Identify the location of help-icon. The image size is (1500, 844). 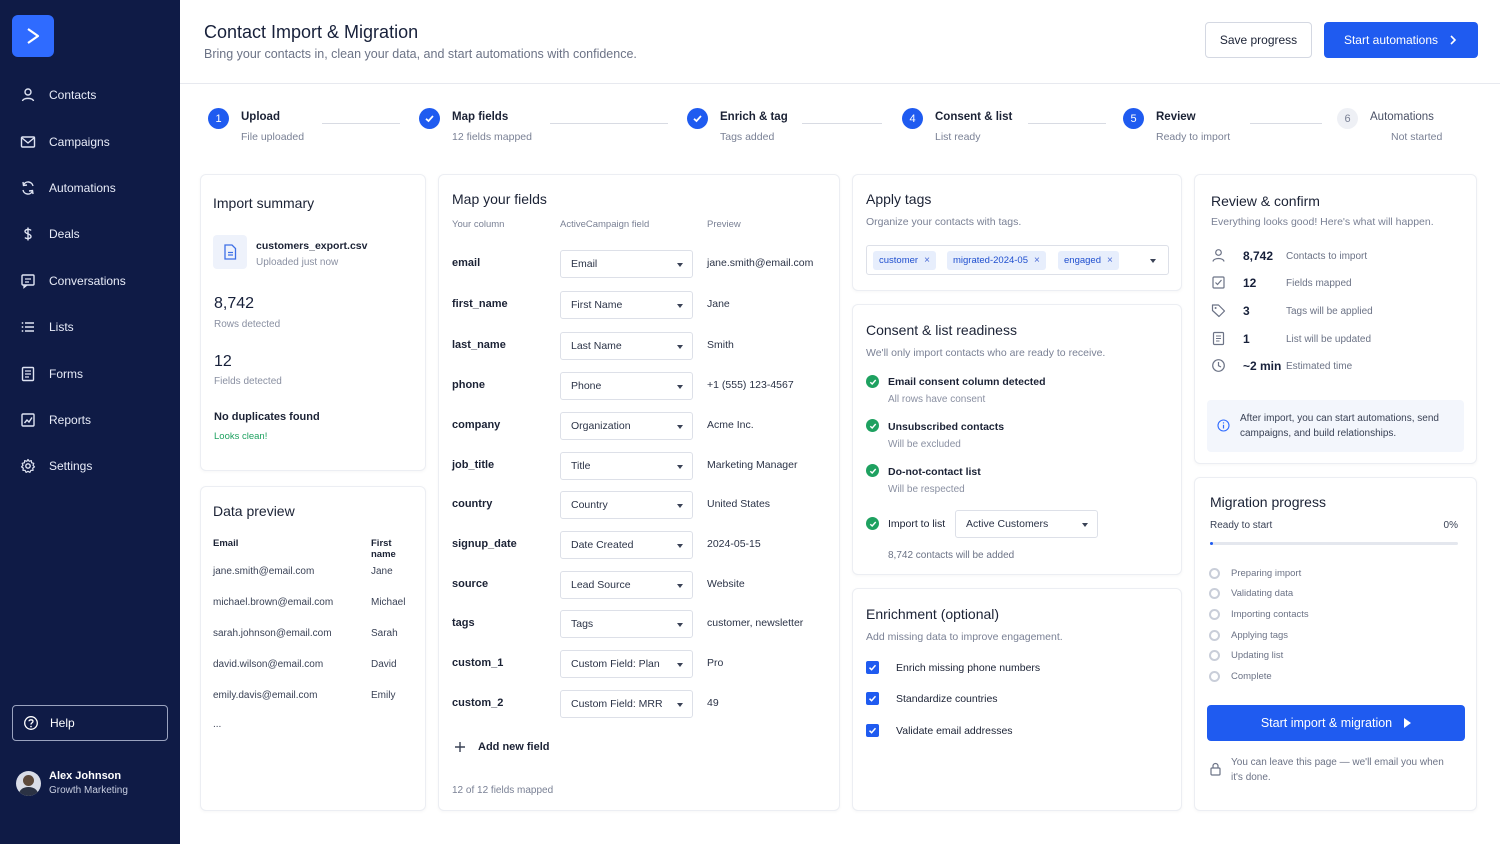
(31, 723).